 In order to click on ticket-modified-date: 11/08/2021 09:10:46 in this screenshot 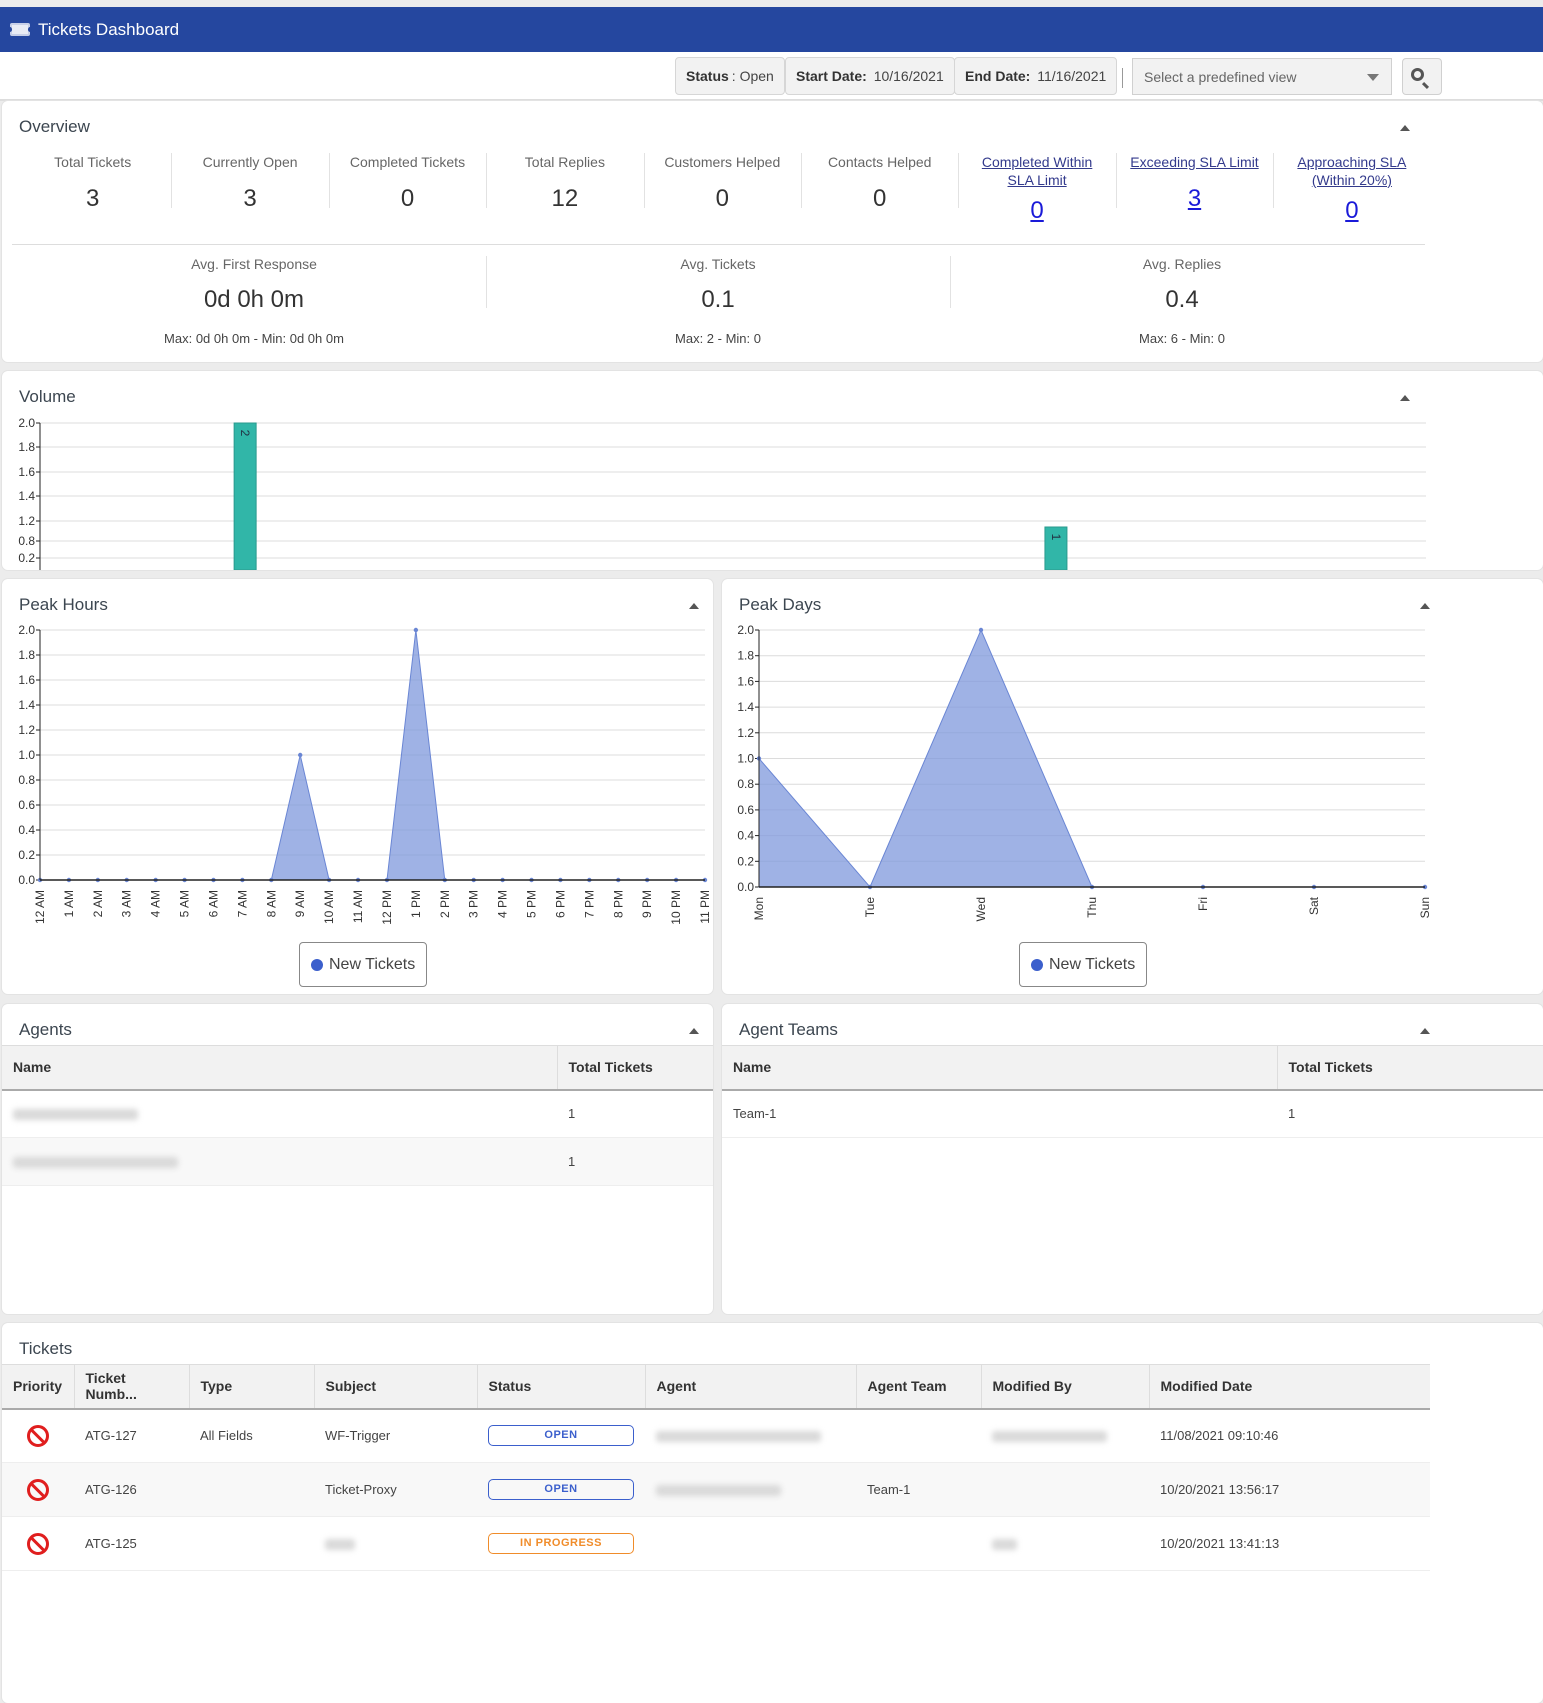, I will do `click(1289, 1435)`.